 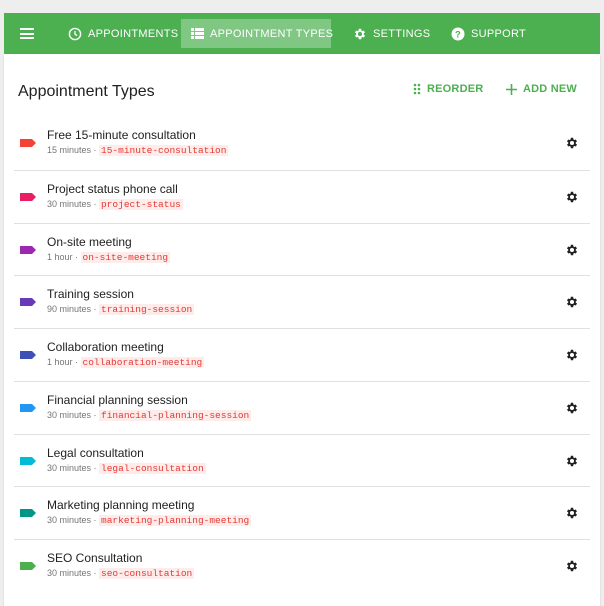 I want to click on tab-settings: SETTINGS, so click(x=391, y=33).